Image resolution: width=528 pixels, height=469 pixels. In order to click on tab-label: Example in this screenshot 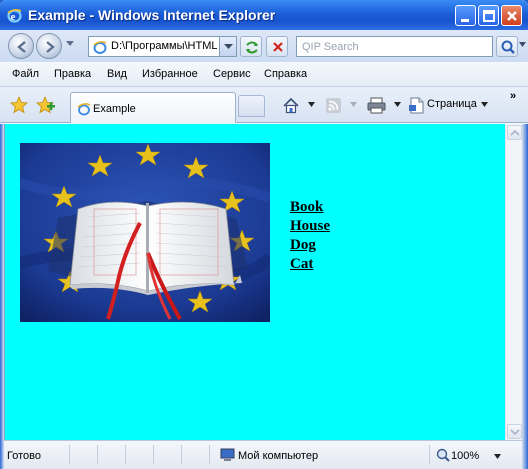, I will do `click(114, 109)`.